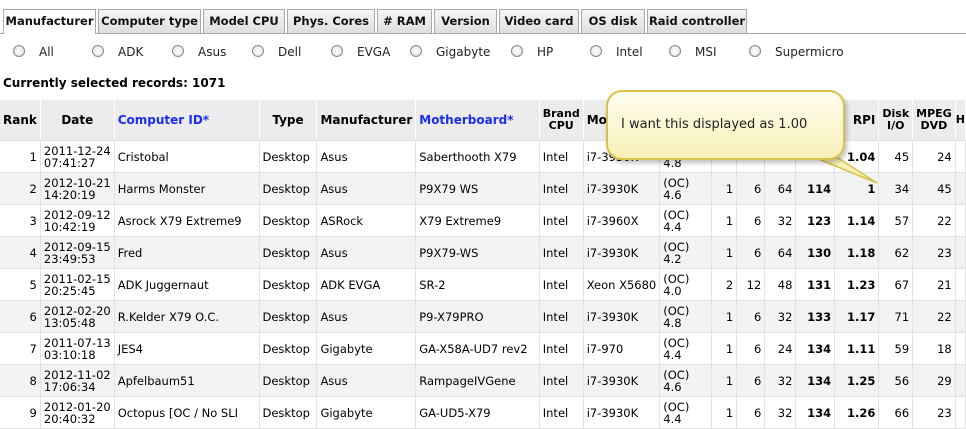  What do you see at coordinates (616, 52) in the screenshot?
I see `filter-intel: Intel` at bounding box center [616, 52].